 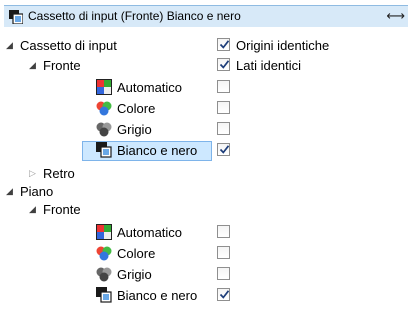 I want to click on tree-node-fronte: ◢ Fronte, so click(x=120, y=210).